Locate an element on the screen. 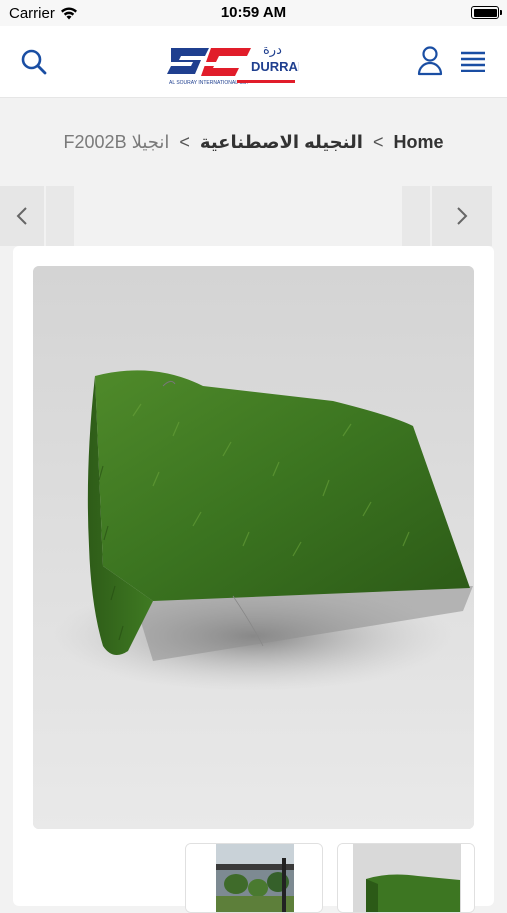  battery-icon is located at coordinates (486, 12).